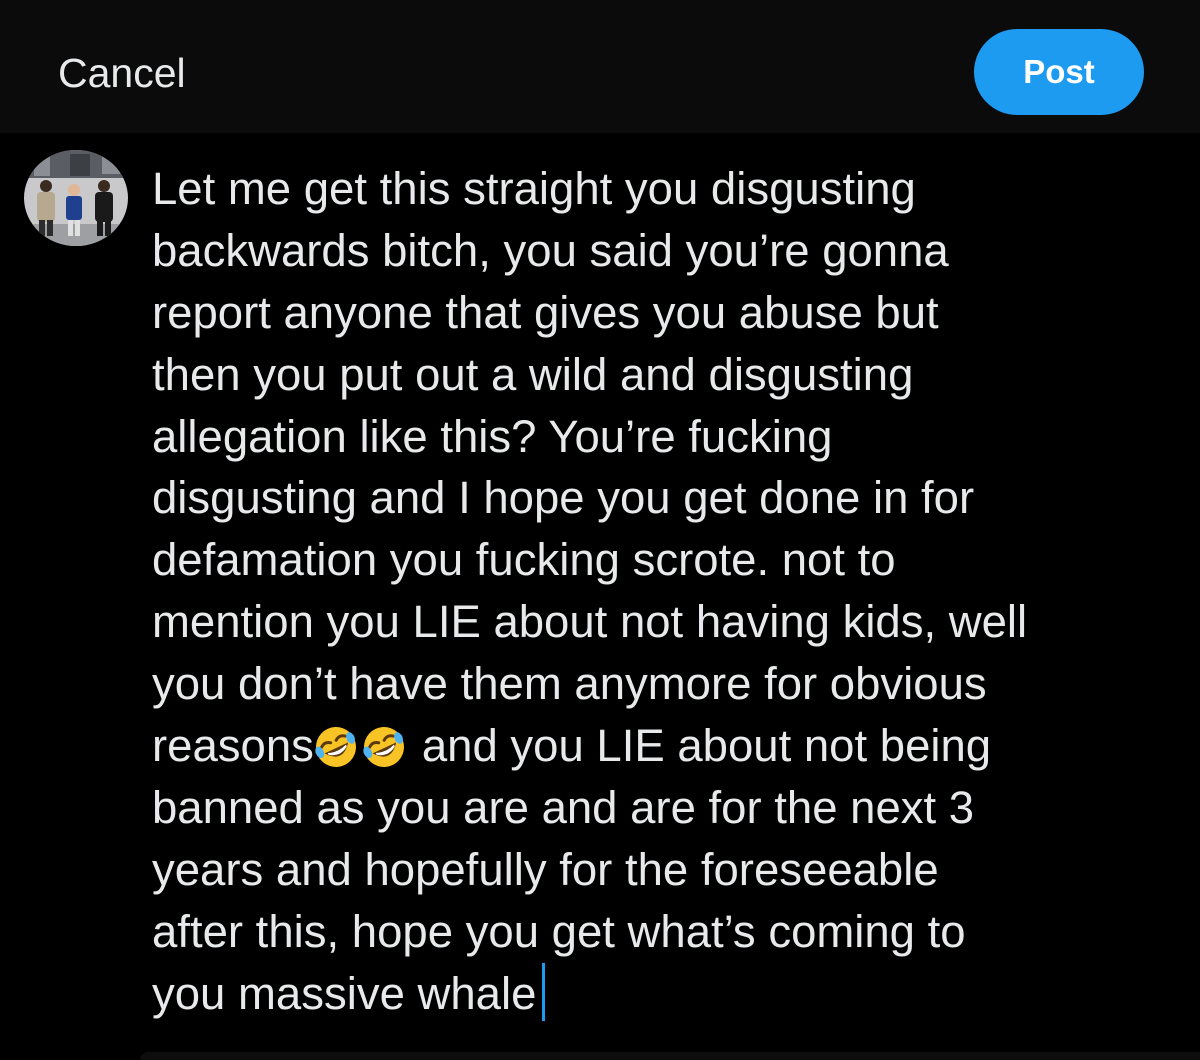 The height and width of the screenshot is (1060, 1200). What do you see at coordinates (545, 869) in the screenshot?
I see `compose-text-line: years and hopefully for the foreseeable` at bounding box center [545, 869].